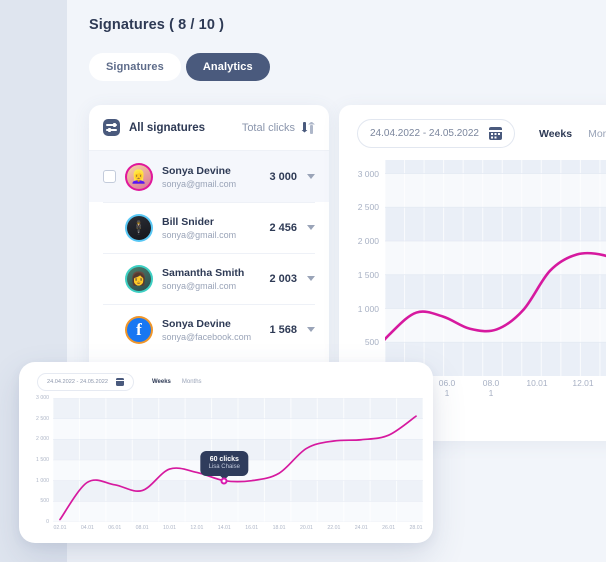  What do you see at coordinates (224, 466) in the screenshot?
I see `tooltip-name: Lisa Chaise` at bounding box center [224, 466].